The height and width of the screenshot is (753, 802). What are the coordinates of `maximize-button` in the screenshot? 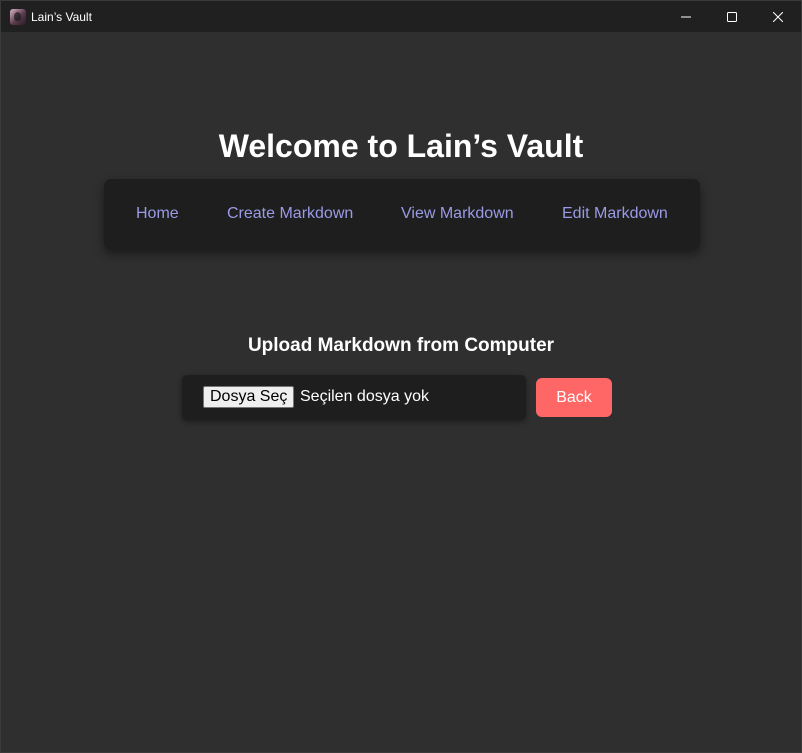 It's located at (732, 16).